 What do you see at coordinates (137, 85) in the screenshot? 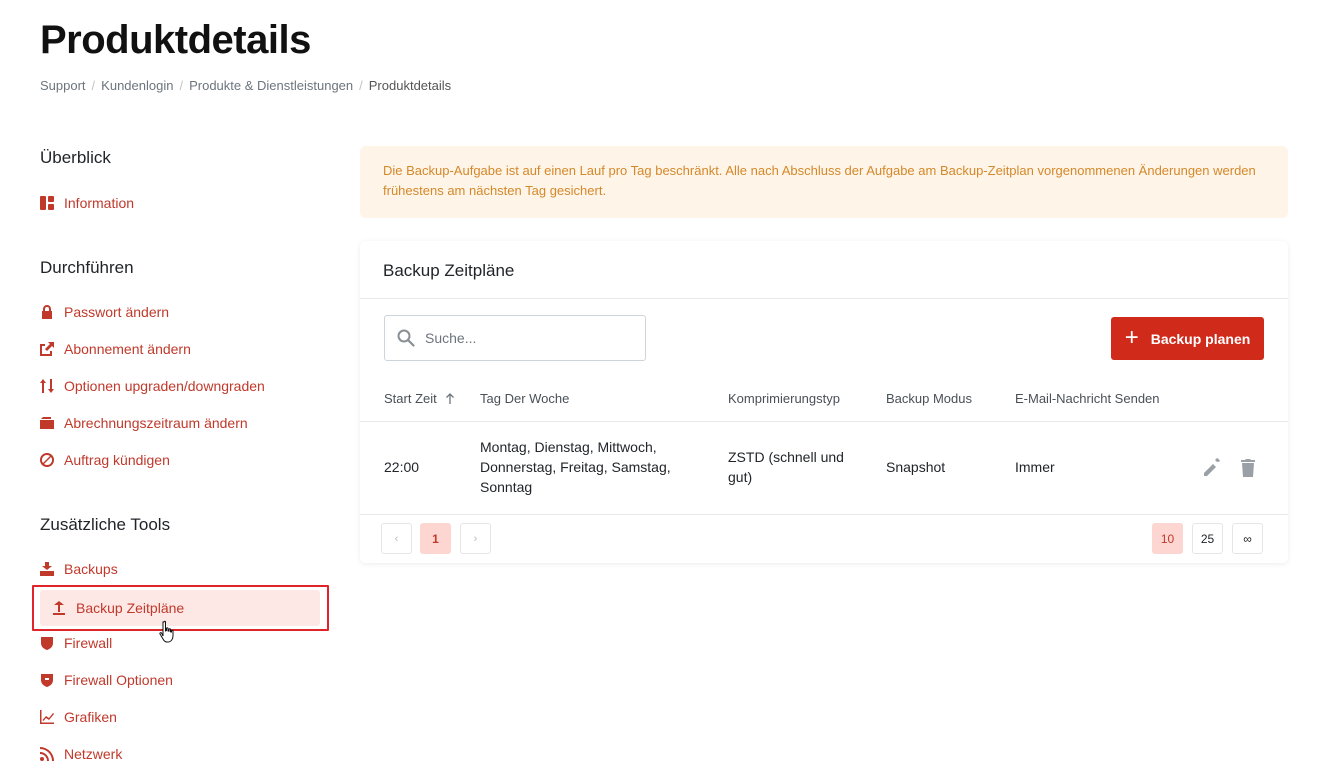
I see `breadcrumb-kundenlogin: Kundenlogin` at bounding box center [137, 85].